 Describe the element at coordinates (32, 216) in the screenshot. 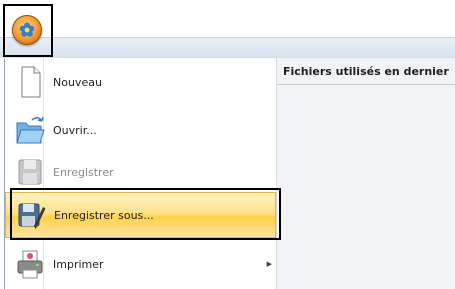

I see `save-as-icon` at that location.